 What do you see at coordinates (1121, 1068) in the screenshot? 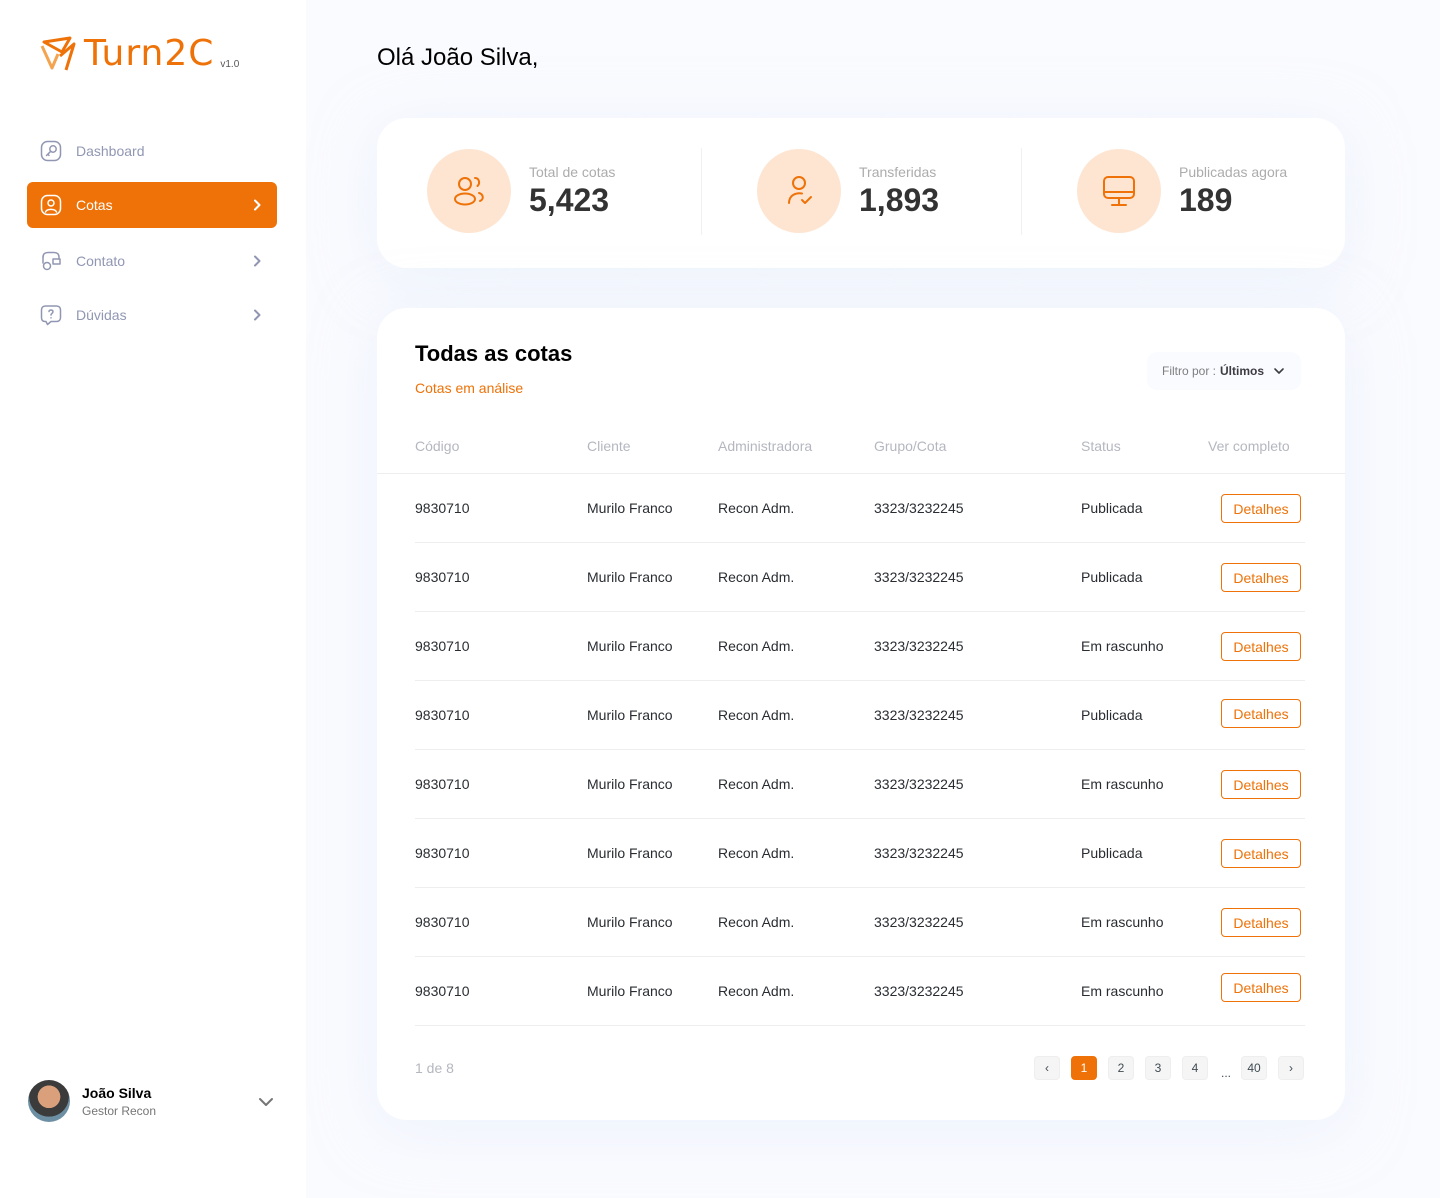
I see `pagination-page-2: 2` at bounding box center [1121, 1068].